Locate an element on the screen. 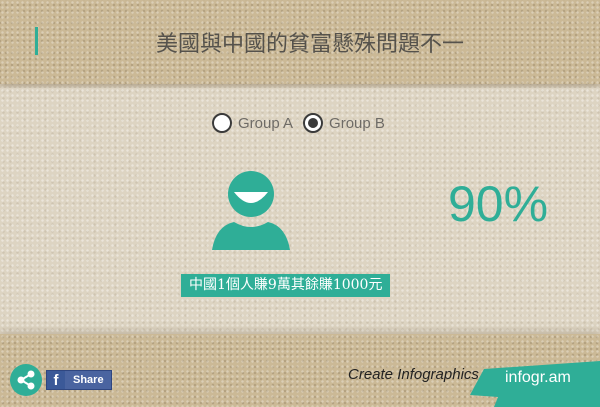 The image size is (600, 407). stat-caption: 中國1個人賺9萬其餘賺1000元 is located at coordinates (286, 285).